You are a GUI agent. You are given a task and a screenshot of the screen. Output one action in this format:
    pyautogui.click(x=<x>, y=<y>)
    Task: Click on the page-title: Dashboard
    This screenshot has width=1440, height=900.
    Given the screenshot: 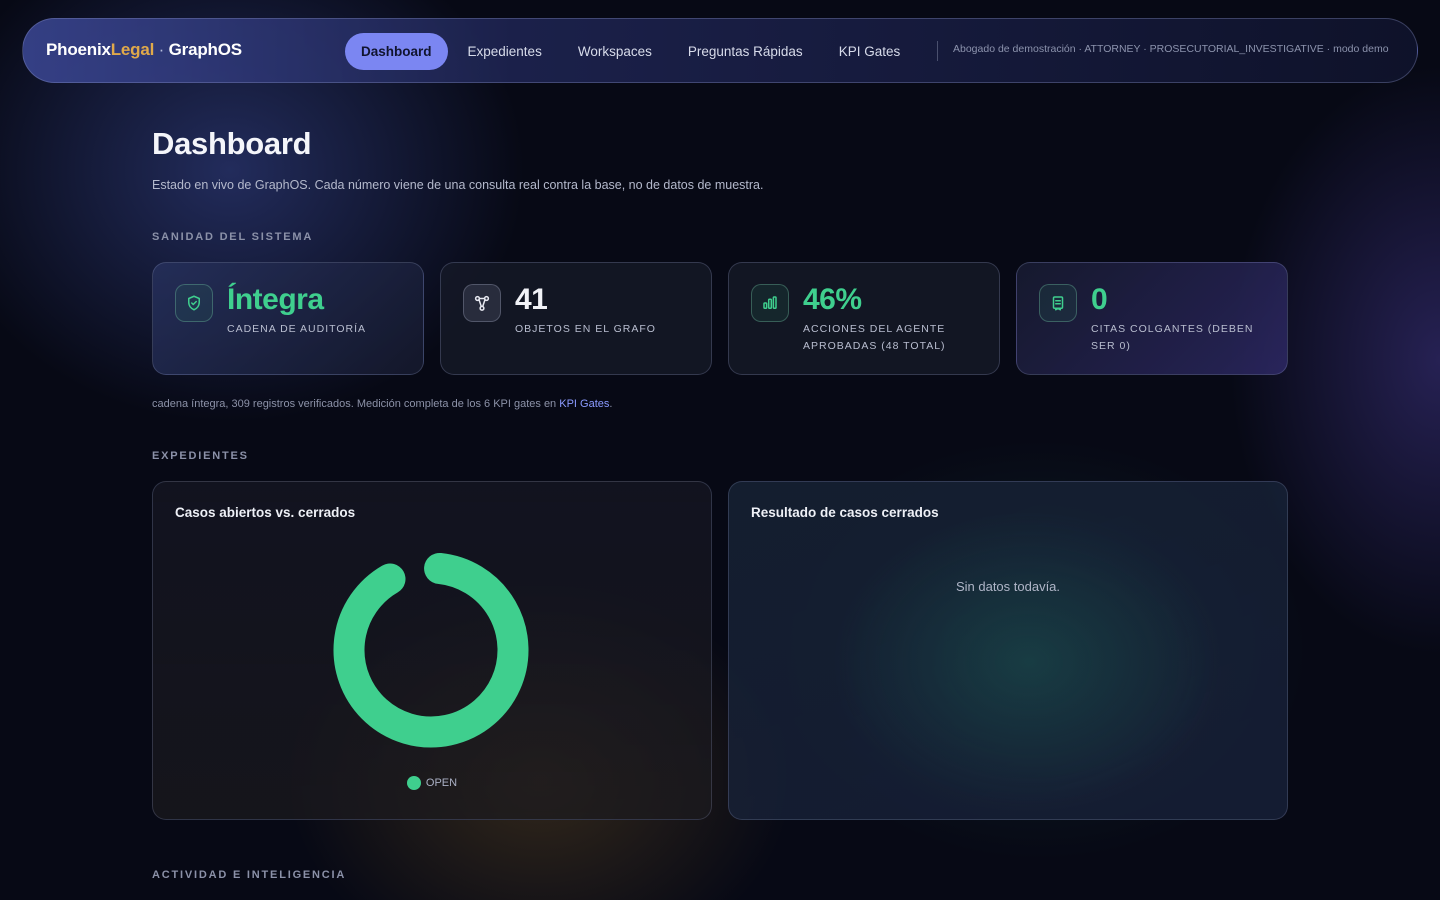 What is the action you would take?
    pyautogui.click(x=232, y=143)
    